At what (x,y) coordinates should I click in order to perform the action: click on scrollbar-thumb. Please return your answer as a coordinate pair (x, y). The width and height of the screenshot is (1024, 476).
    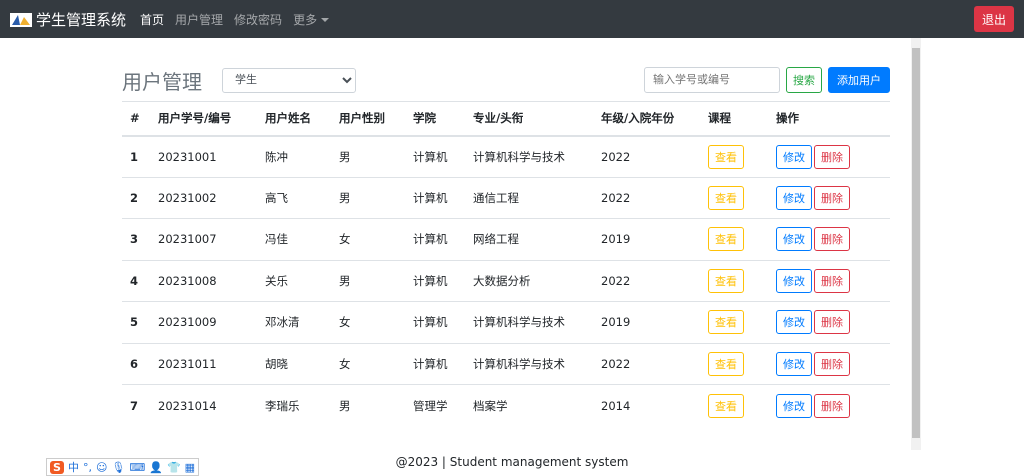
    Looking at the image, I should click on (916, 243).